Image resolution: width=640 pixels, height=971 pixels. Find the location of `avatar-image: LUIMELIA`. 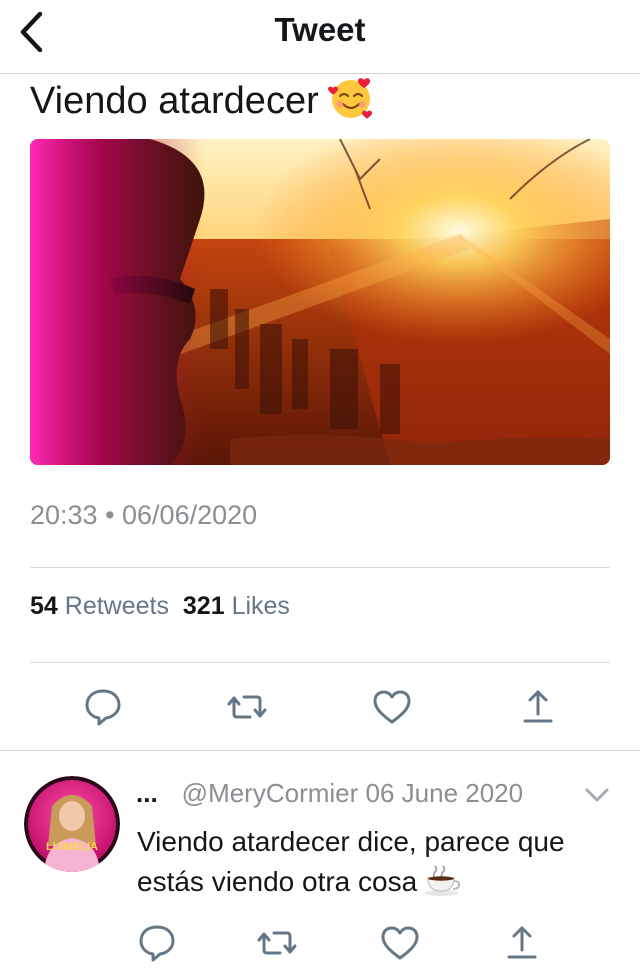

avatar-image: LUIMELIA is located at coordinates (72, 824).